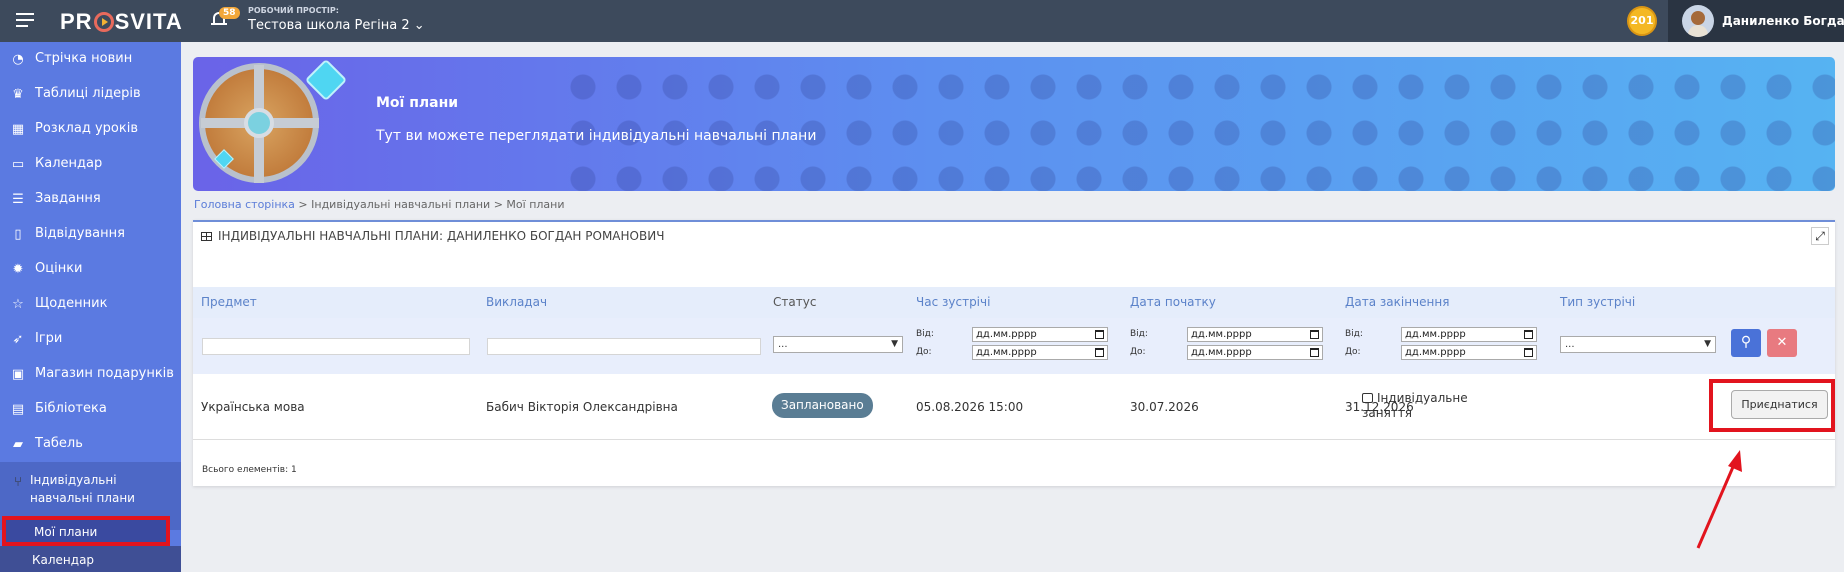 The height and width of the screenshot is (572, 1844). What do you see at coordinates (582, 407) in the screenshot?
I see `cell-teacher: Бабич Вікторія Олександрівна` at bounding box center [582, 407].